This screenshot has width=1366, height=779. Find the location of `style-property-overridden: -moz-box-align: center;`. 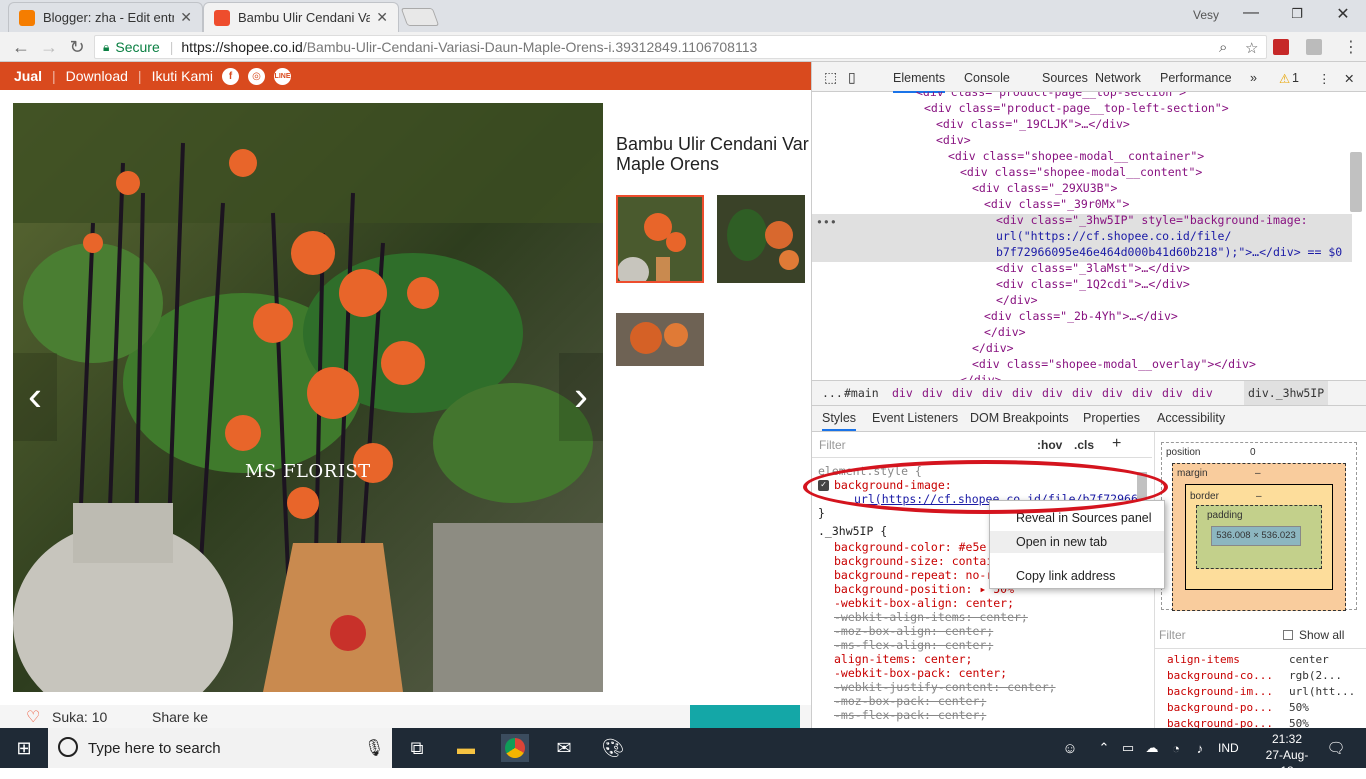

style-property-overridden: -moz-box-align: center; is located at coordinates (913, 631).